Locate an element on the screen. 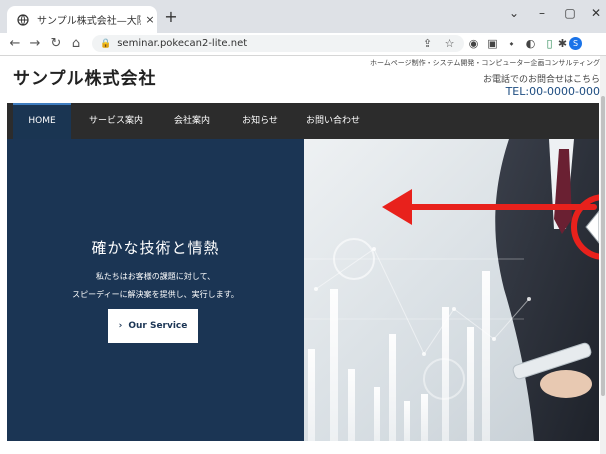  our-service-button: › Our Service is located at coordinates (153, 326).